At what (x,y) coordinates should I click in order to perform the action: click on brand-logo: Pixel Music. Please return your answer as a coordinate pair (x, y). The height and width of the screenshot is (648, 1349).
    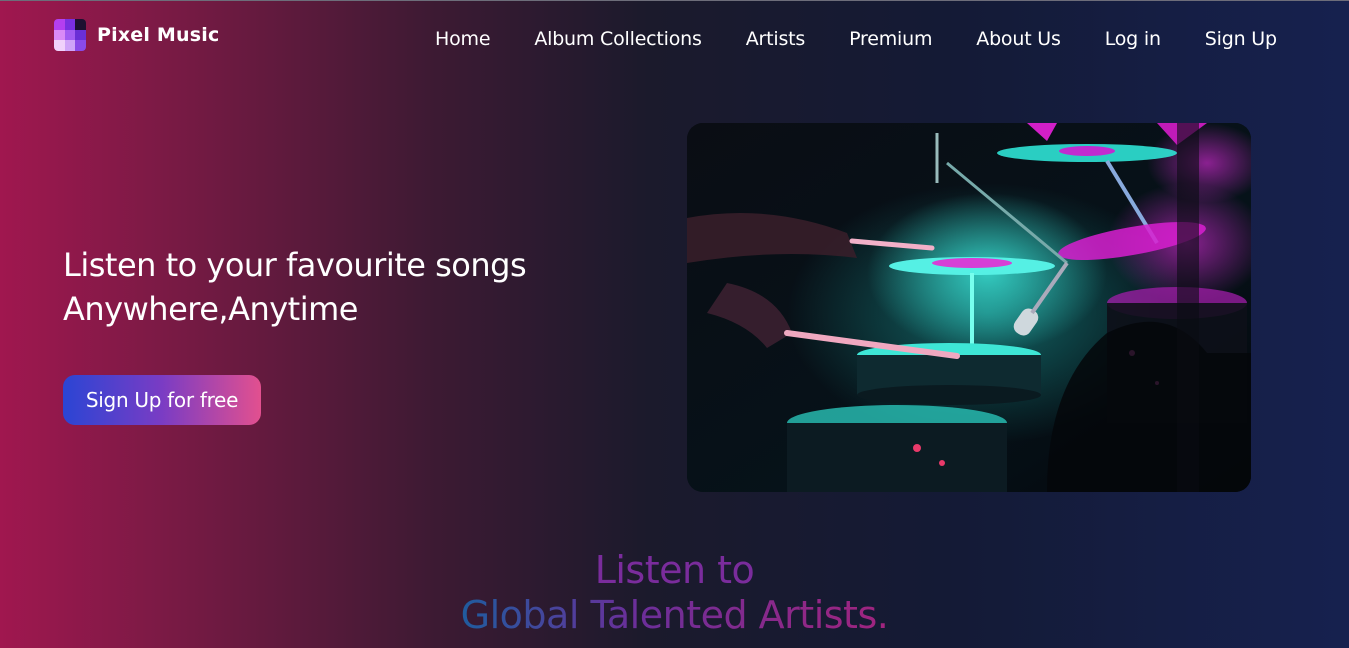
    Looking at the image, I should click on (136, 35).